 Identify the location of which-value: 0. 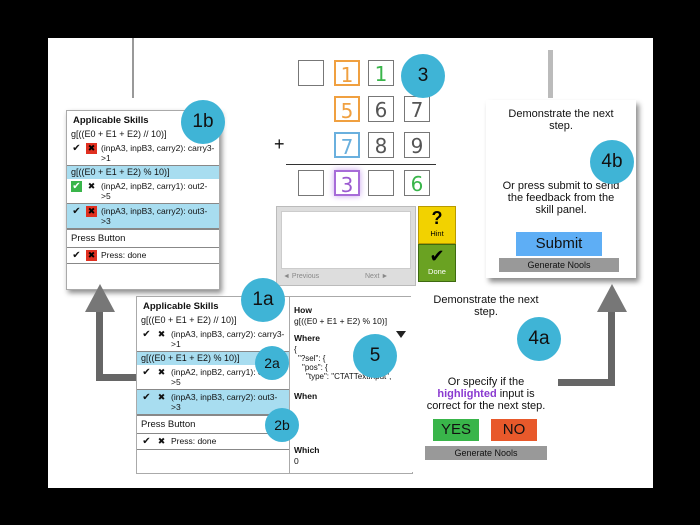
(296, 461).